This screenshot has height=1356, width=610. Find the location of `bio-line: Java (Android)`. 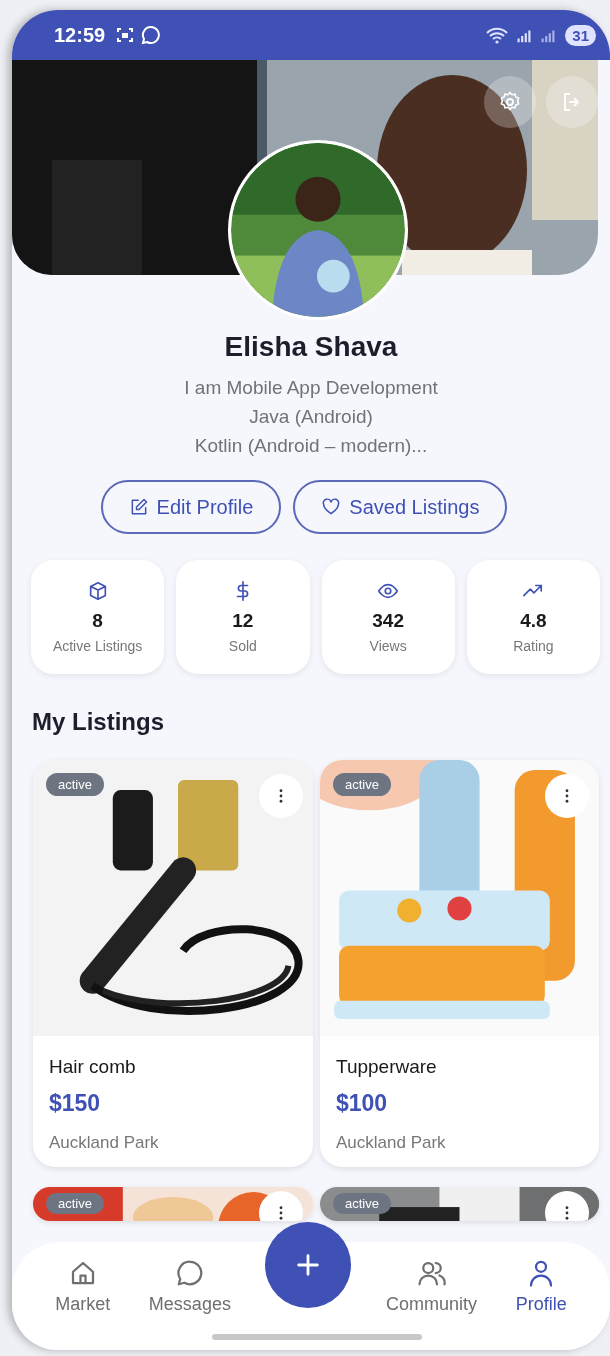

bio-line: Java (Android) is located at coordinates (311, 417).